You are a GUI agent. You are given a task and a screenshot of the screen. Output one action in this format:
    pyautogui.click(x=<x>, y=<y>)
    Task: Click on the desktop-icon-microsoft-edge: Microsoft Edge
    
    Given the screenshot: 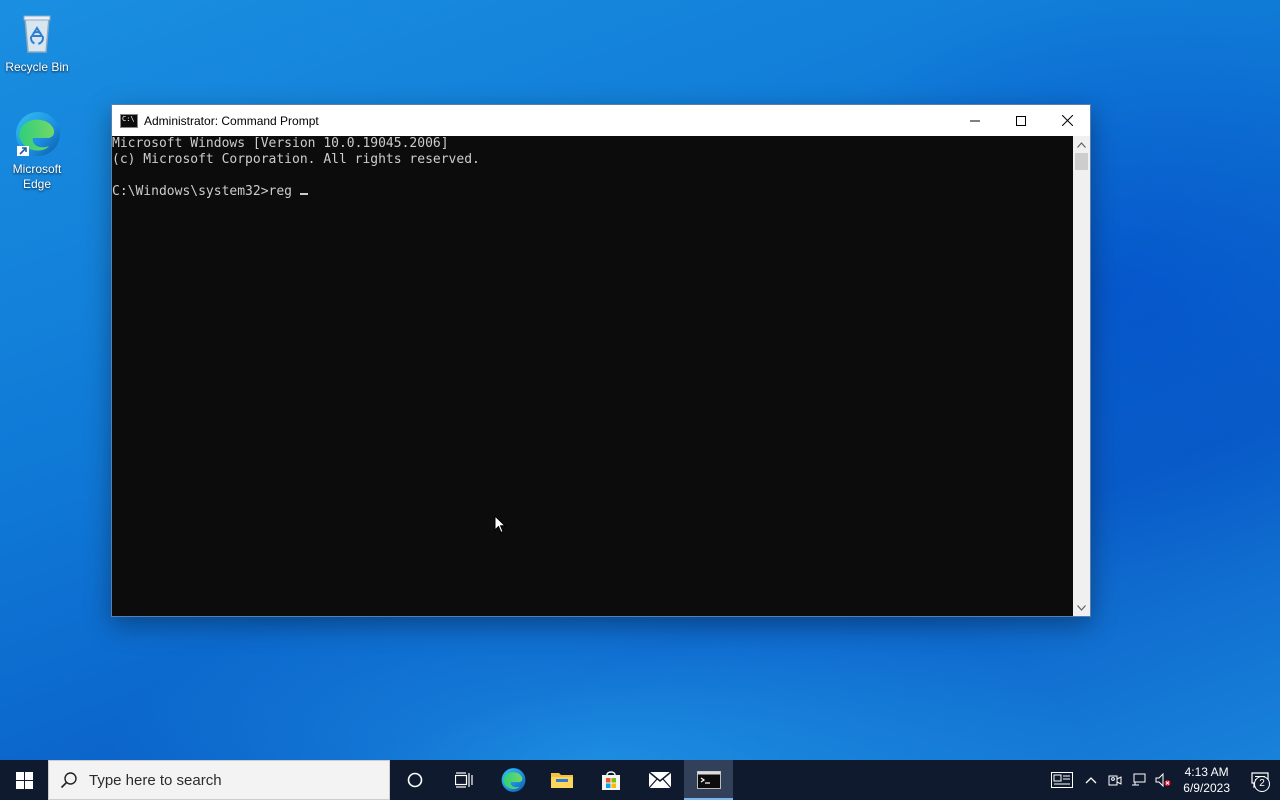 What is the action you would take?
    pyautogui.click(x=37, y=151)
    